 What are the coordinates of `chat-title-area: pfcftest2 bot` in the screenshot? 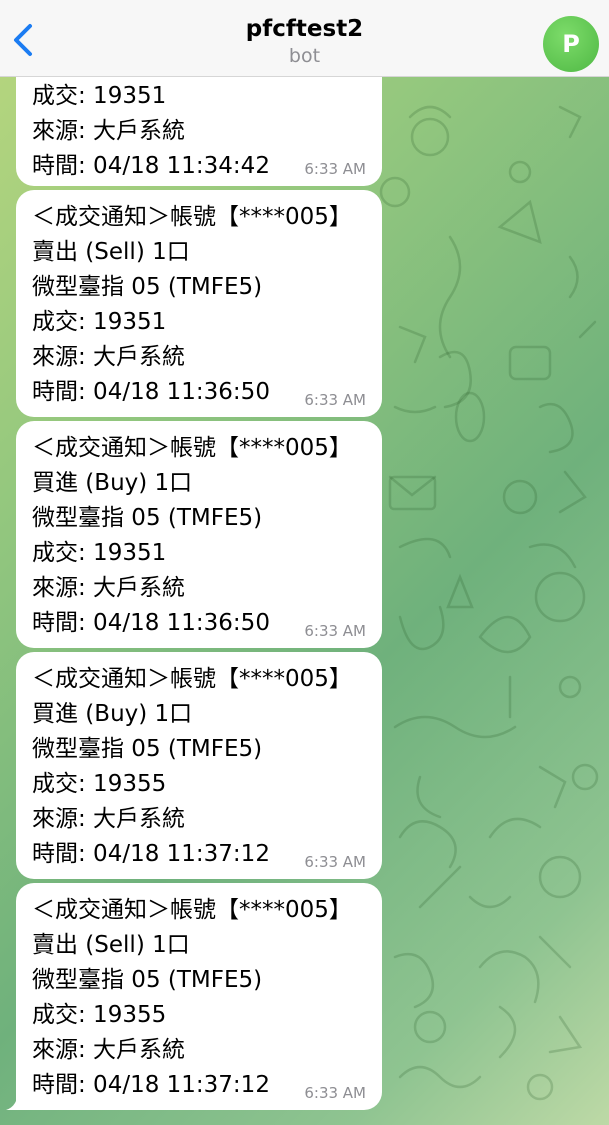 It's located at (304, 41).